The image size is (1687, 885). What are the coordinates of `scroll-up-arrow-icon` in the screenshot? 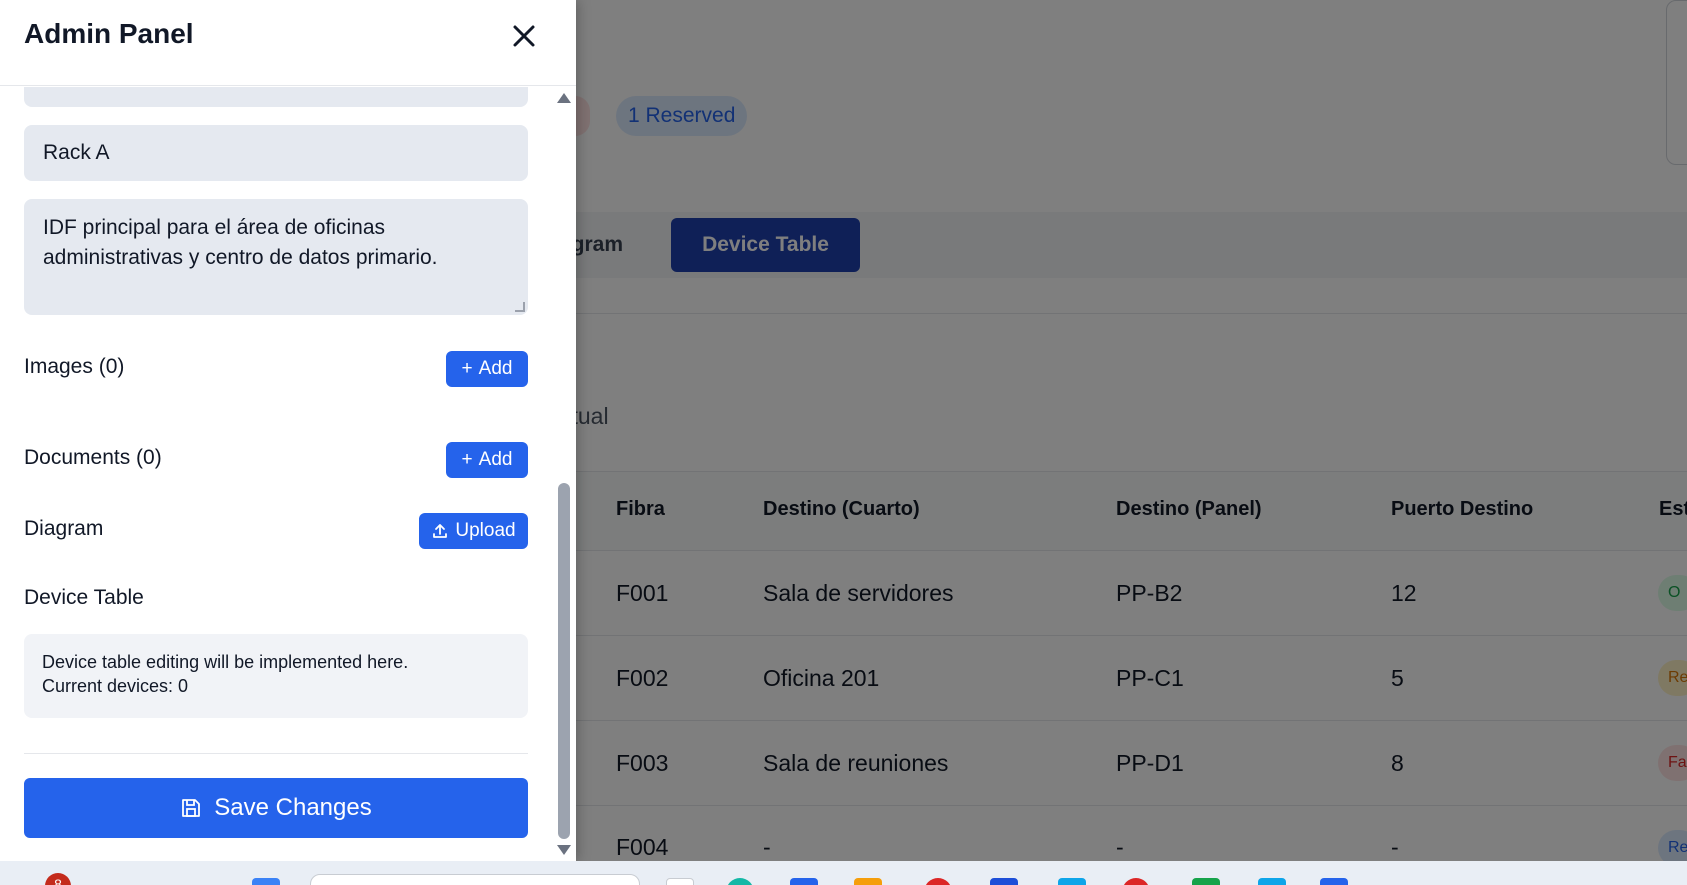 It's located at (564, 98).